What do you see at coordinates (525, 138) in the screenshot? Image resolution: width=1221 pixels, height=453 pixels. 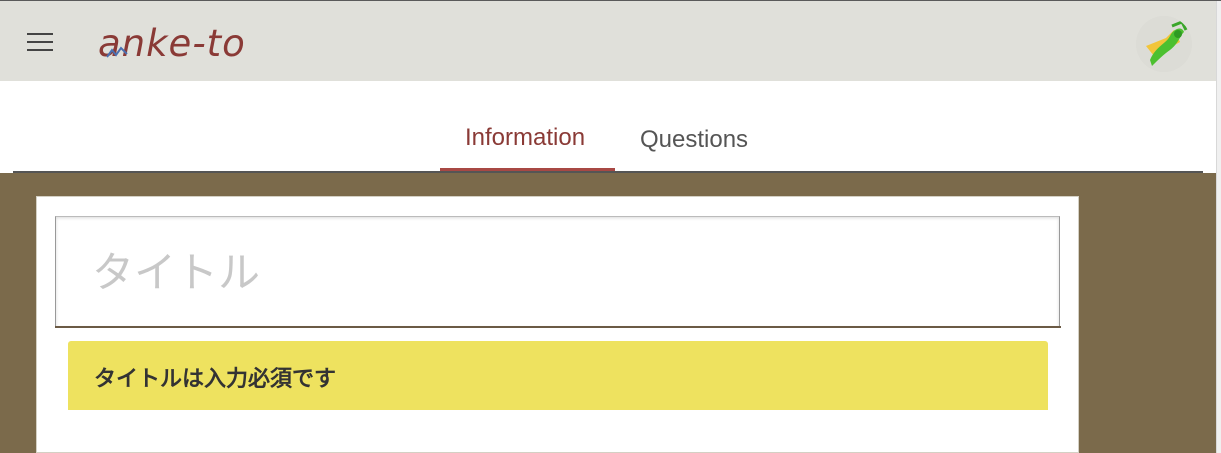 I see `tab-information: Information` at bounding box center [525, 138].